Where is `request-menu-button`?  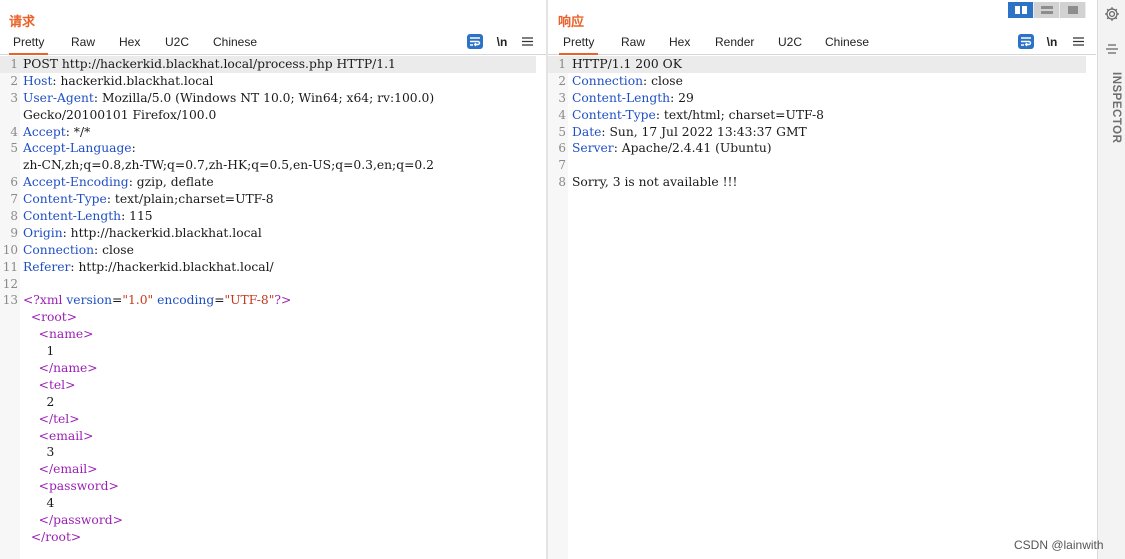
request-menu-button is located at coordinates (527, 43).